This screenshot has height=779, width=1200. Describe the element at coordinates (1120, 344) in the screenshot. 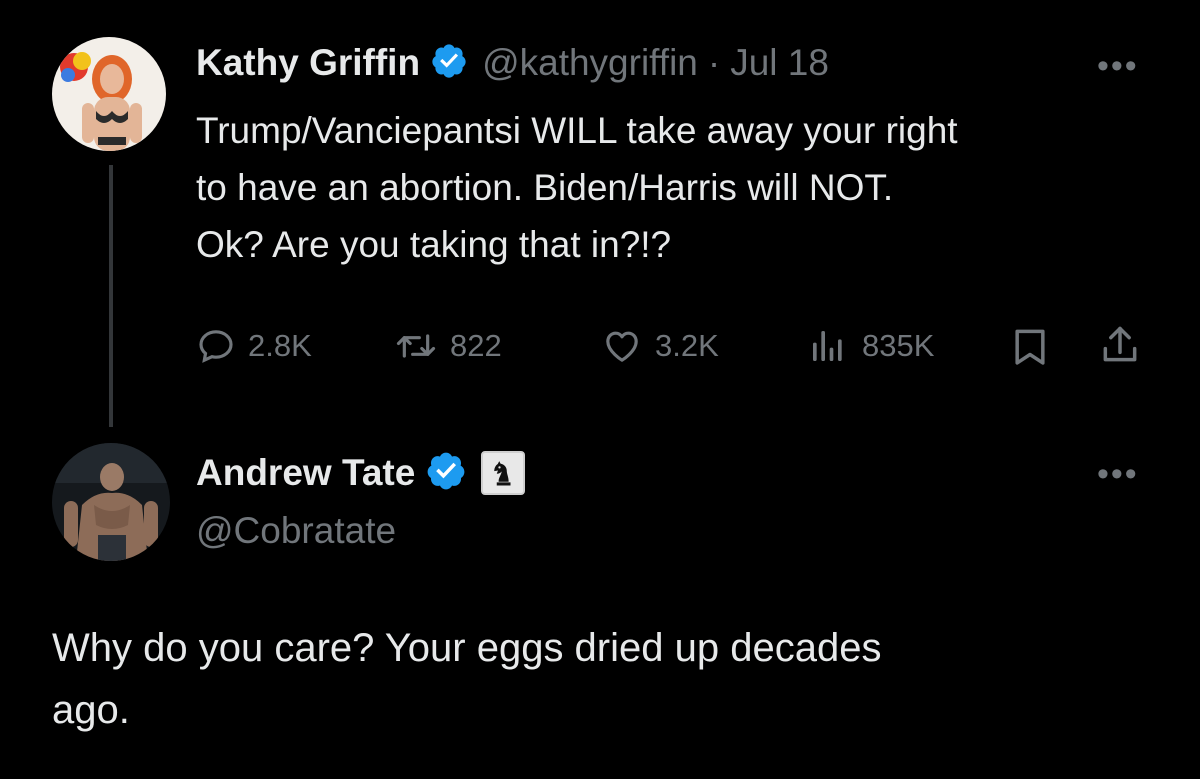

I see `share-icon` at that location.